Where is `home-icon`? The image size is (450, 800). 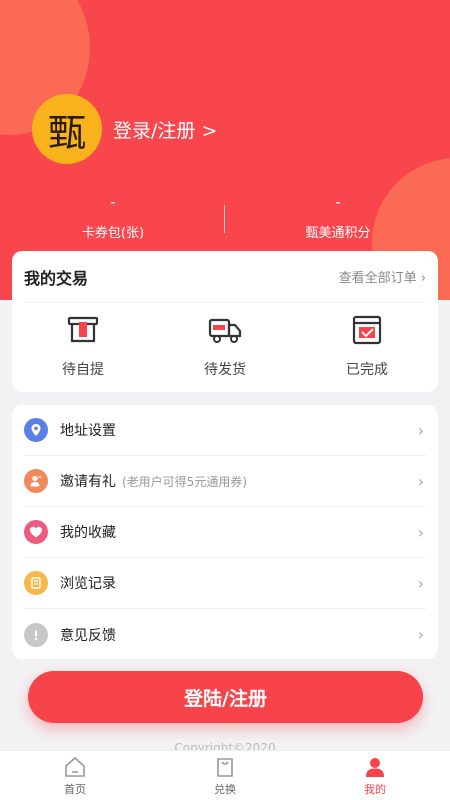
home-icon is located at coordinates (75, 766).